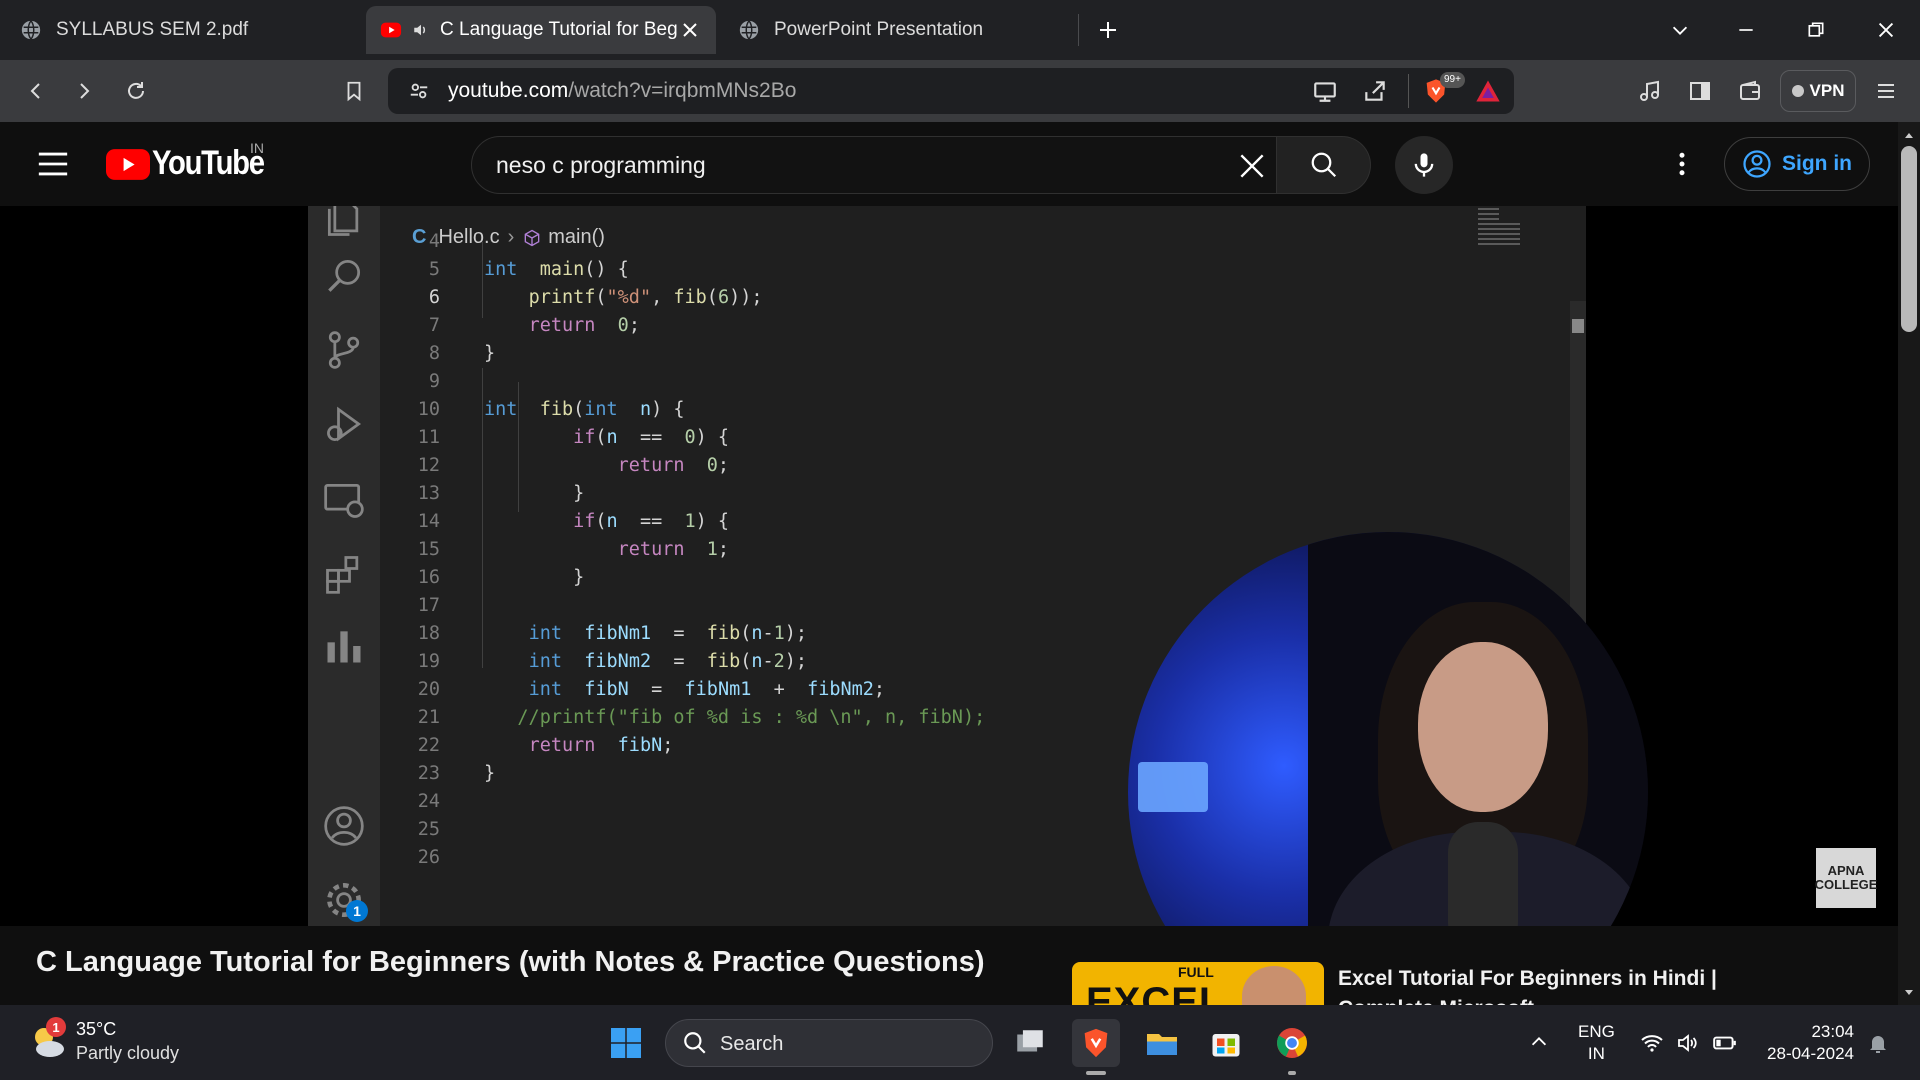 This screenshot has width=1920, height=1080. What do you see at coordinates (357, 911) in the screenshot?
I see `settings-badge: 1` at bounding box center [357, 911].